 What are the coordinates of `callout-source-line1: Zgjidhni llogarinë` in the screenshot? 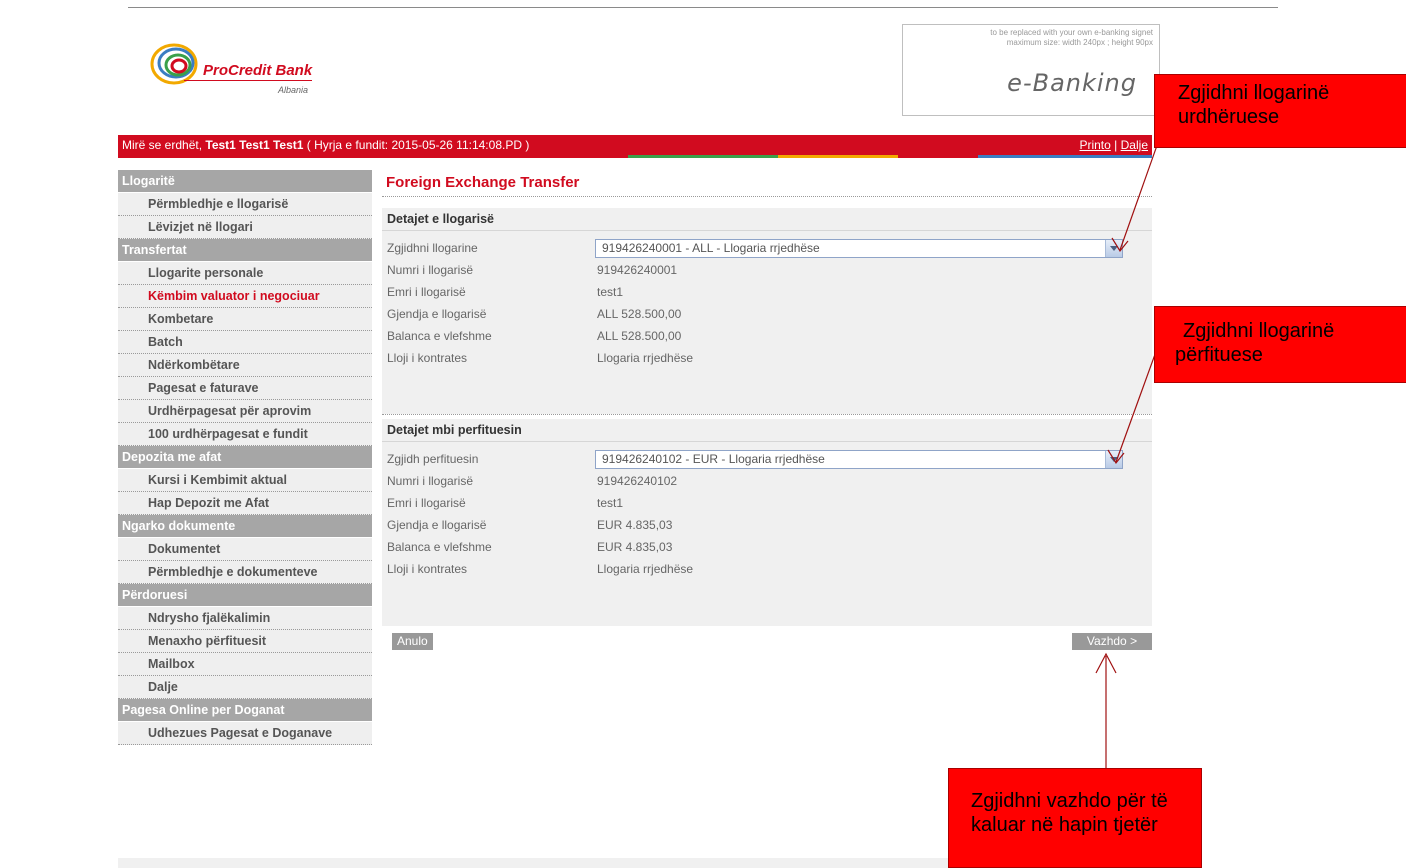 It's located at (1254, 93).